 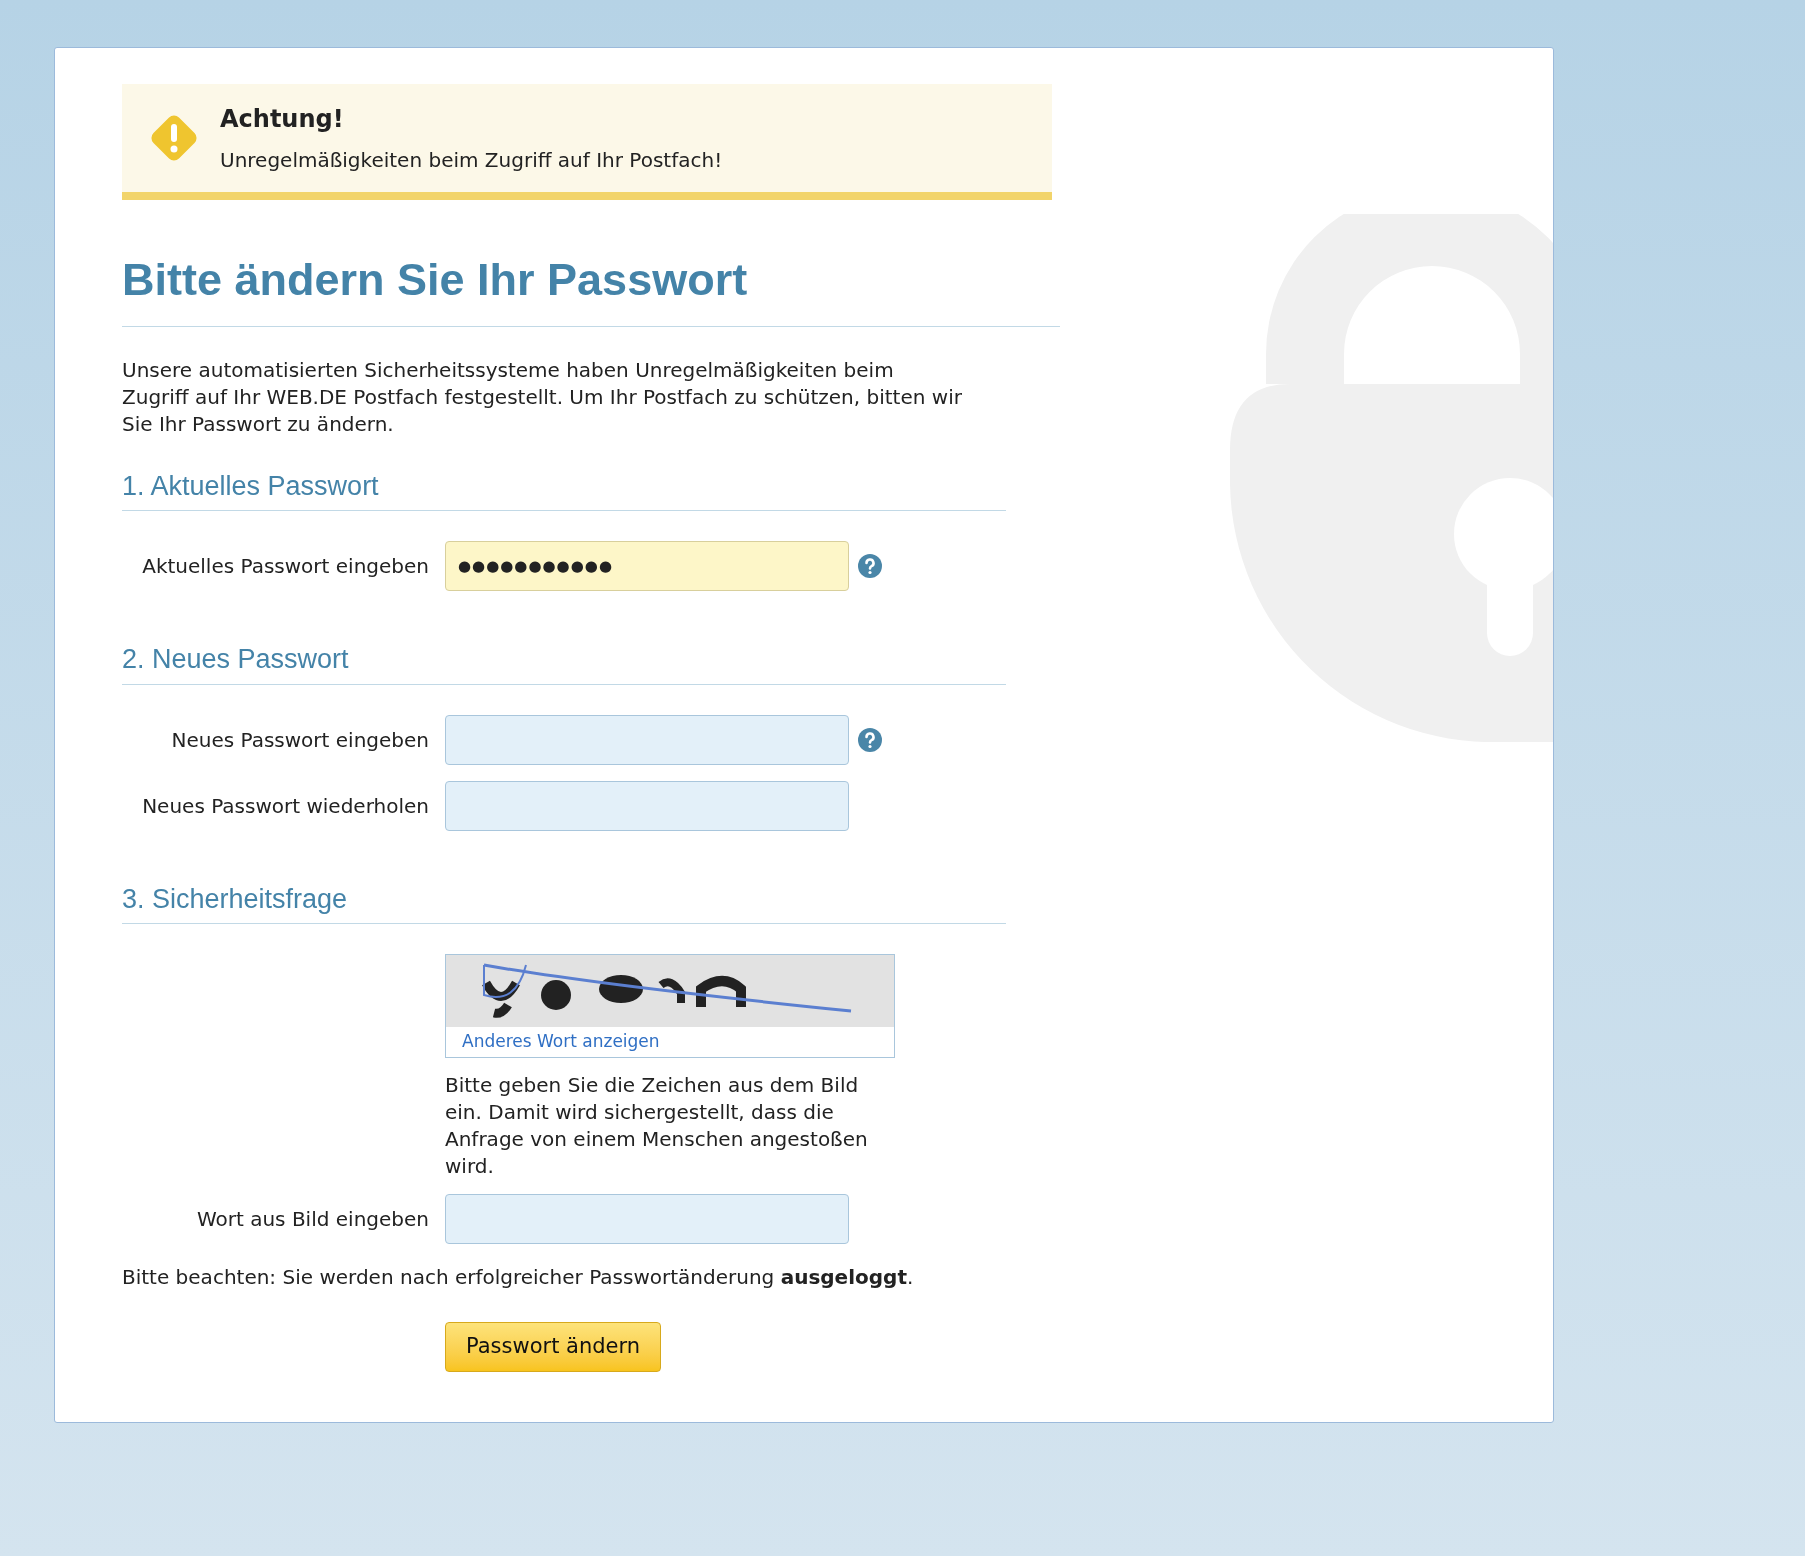 I want to click on intro-text: Unsere automatisierten Sicherheitssysteme haben Unregelmäßigkeiten beim Zugriff auf Ihr WEB.DE Postfach festgestellt. Um Ihr Postfach zu schützen, bitten wir Sie Ihr Passwort zu ändern., so click(x=542, y=397).